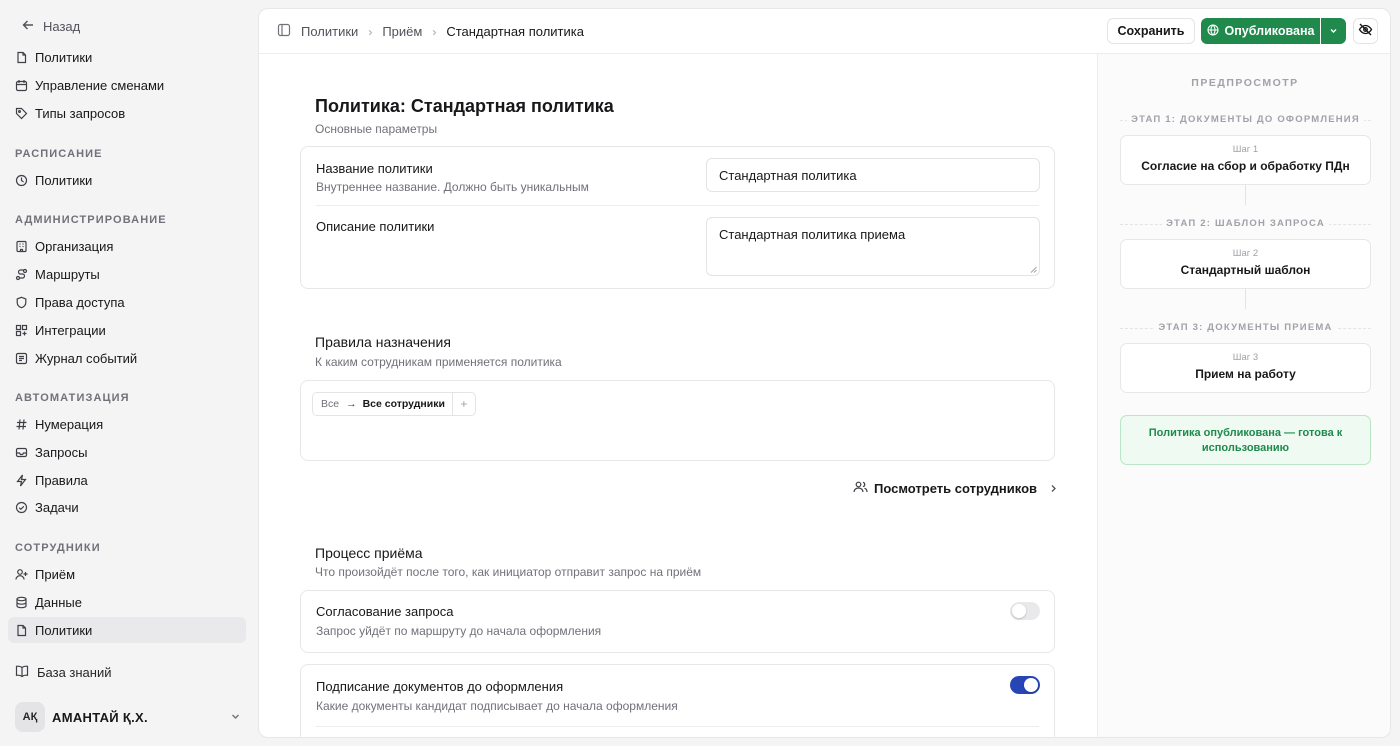  Describe the element at coordinates (860, 488) in the screenshot. I see `users-icon` at that location.